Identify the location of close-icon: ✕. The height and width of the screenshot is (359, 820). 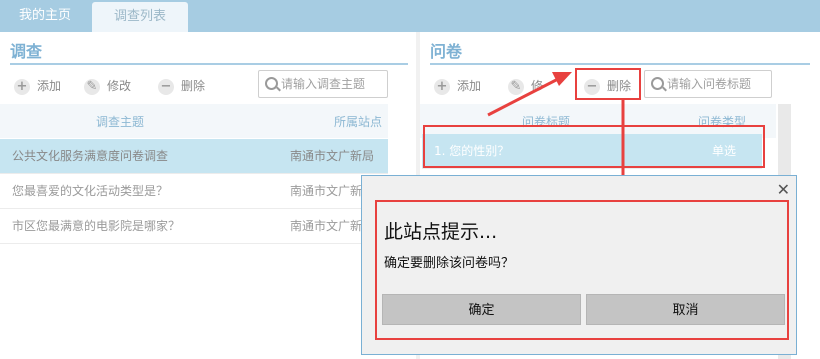
(783, 189).